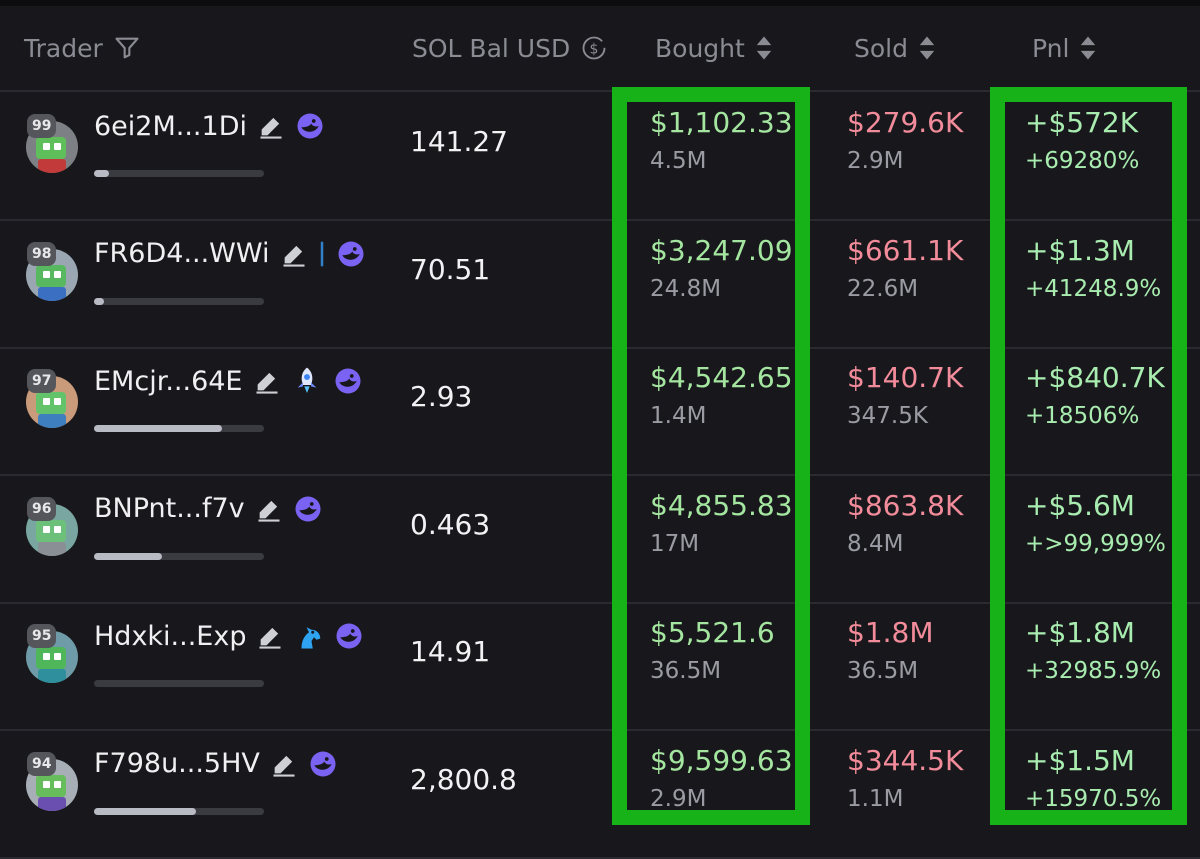 This screenshot has height=859, width=1200. I want to click on sol-balance: 2.93, so click(441, 396).